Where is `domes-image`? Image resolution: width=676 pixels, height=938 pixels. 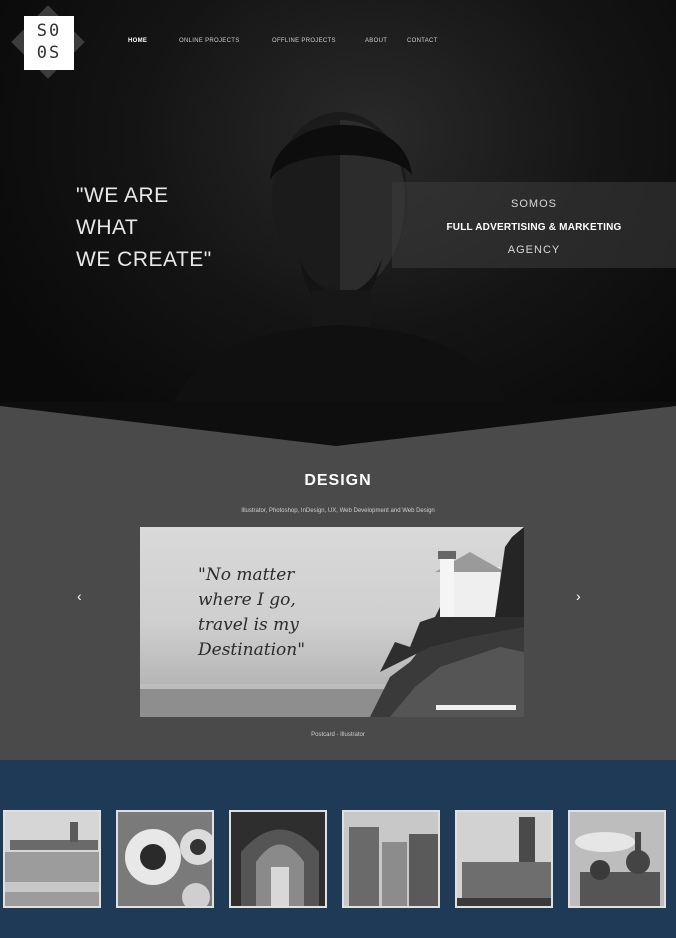
domes-image is located at coordinates (617, 859).